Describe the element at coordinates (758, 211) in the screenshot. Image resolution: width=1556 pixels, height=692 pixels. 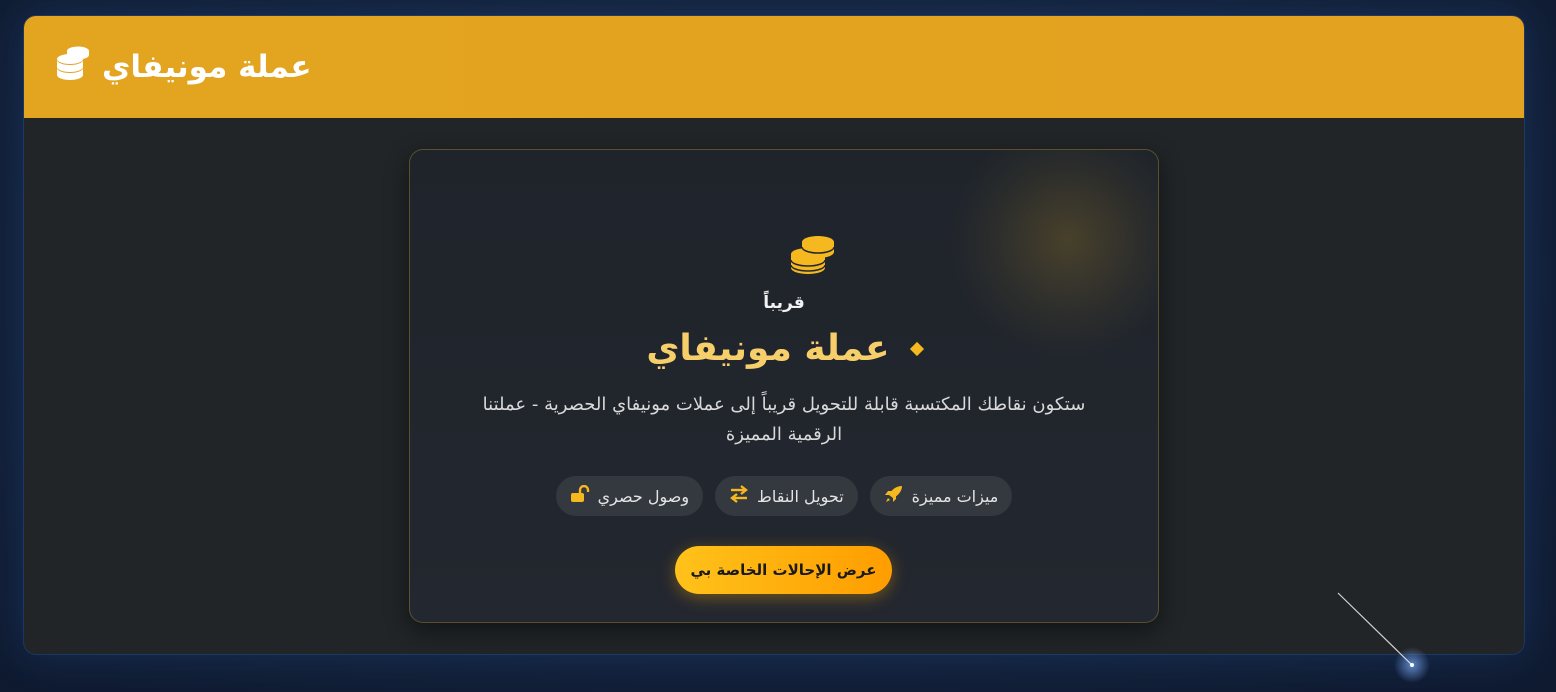
I see `moon-icon` at that location.